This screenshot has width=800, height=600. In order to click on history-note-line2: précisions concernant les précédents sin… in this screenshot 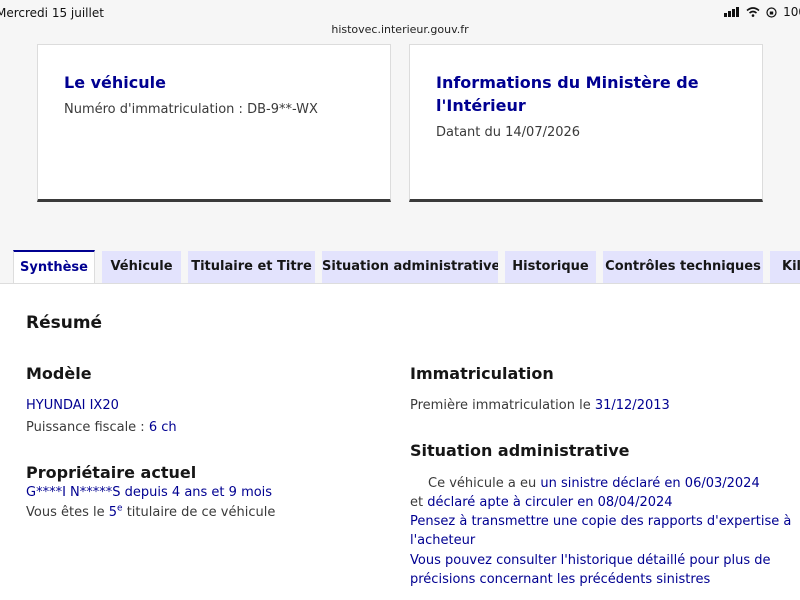, I will do `click(560, 579)`.